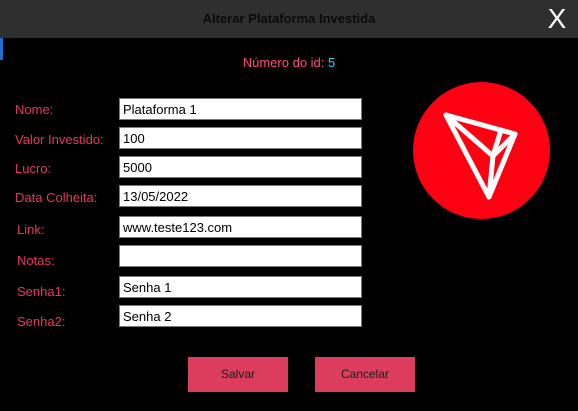 The width and height of the screenshot is (578, 411). I want to click on cancel-button: Cancelar, so click(365, 374).